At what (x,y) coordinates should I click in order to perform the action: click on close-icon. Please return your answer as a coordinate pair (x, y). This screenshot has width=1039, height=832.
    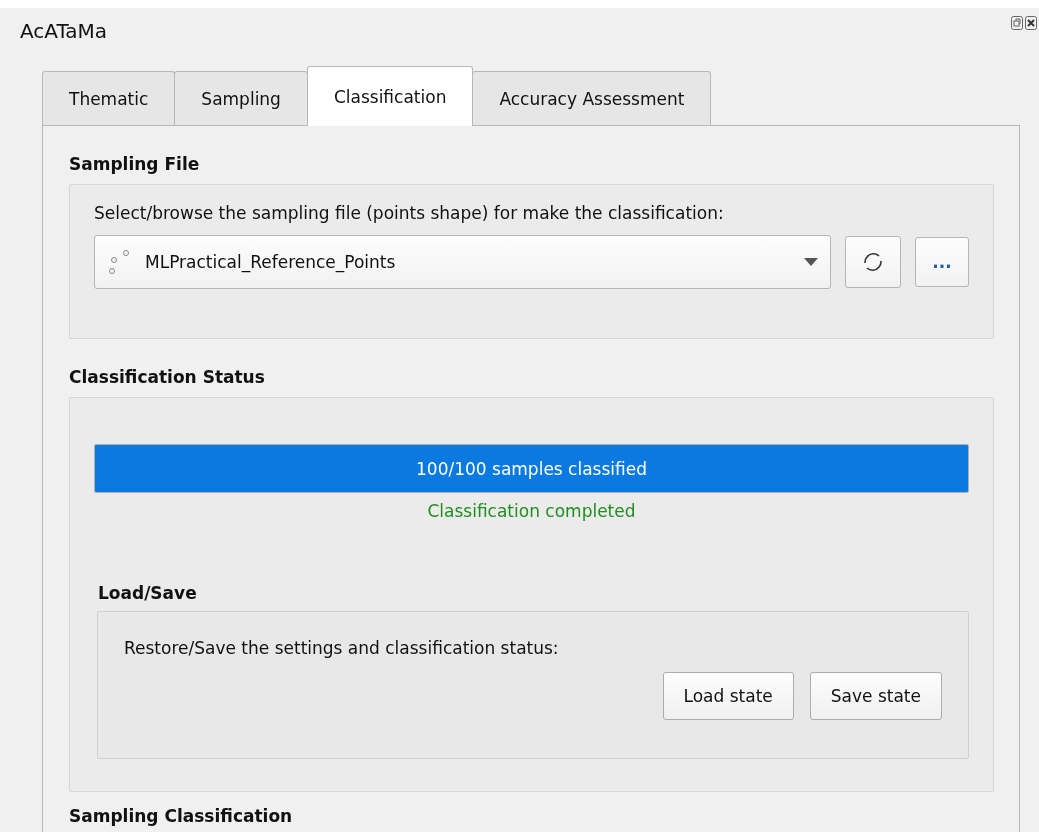
    Looking at the image, I should click on (1031, 23).